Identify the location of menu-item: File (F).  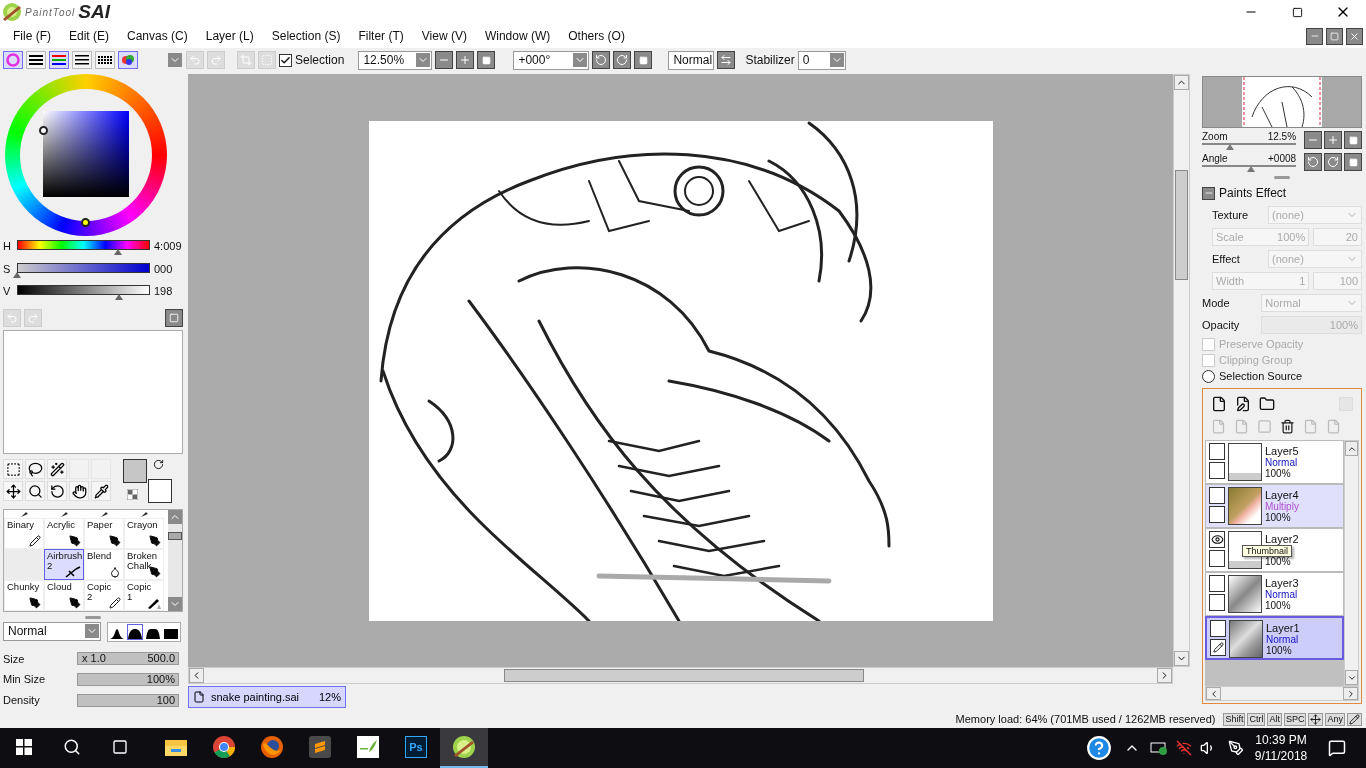
(32, 36).